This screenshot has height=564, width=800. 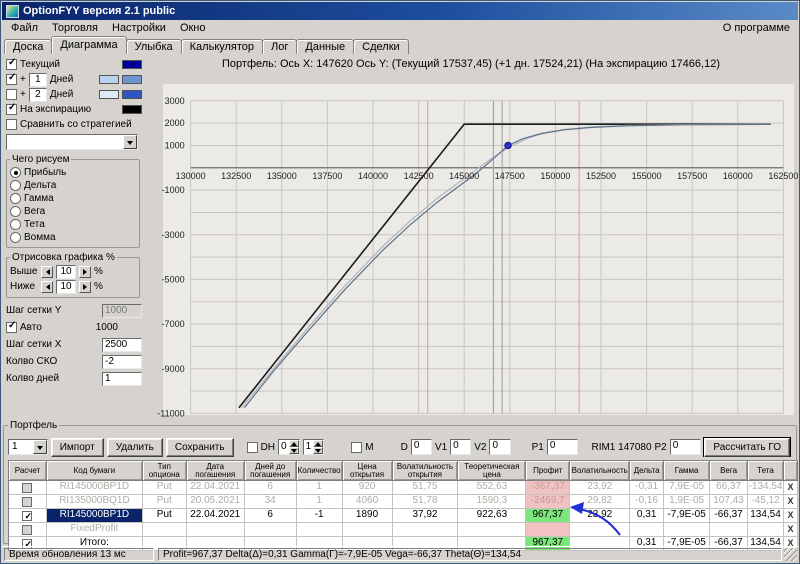 What do you see at coordinates (139, 28) in the screenshot?
I see `menu-nastroyki: Настройки` at bounding box center [139, 28].